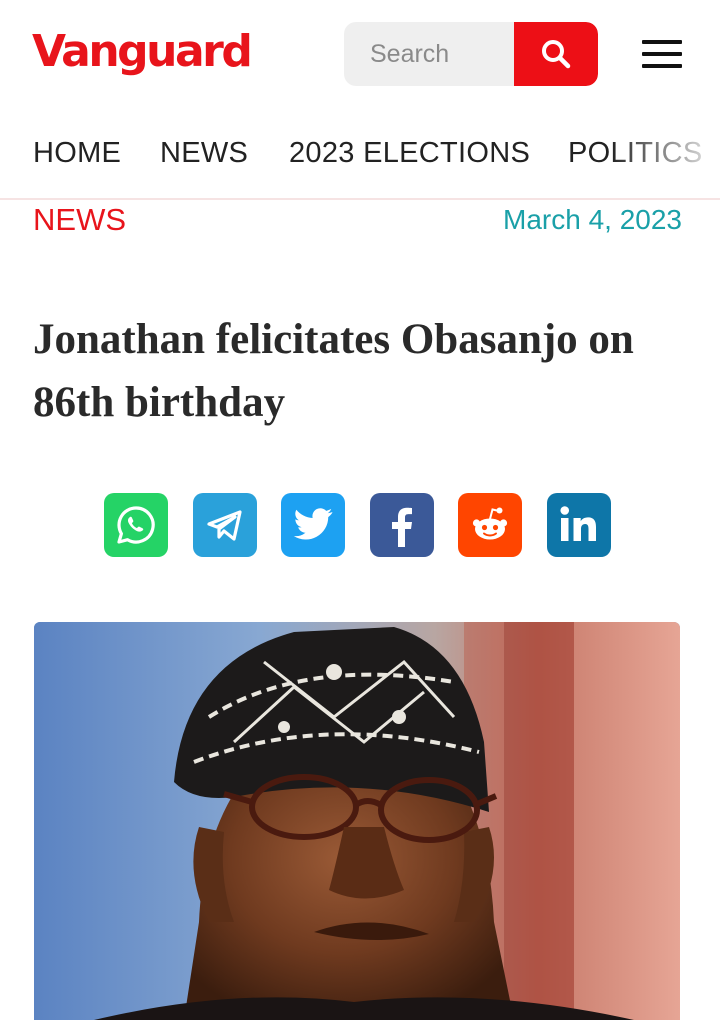  I want to click on article-category: NEWS, so click(79, 220).